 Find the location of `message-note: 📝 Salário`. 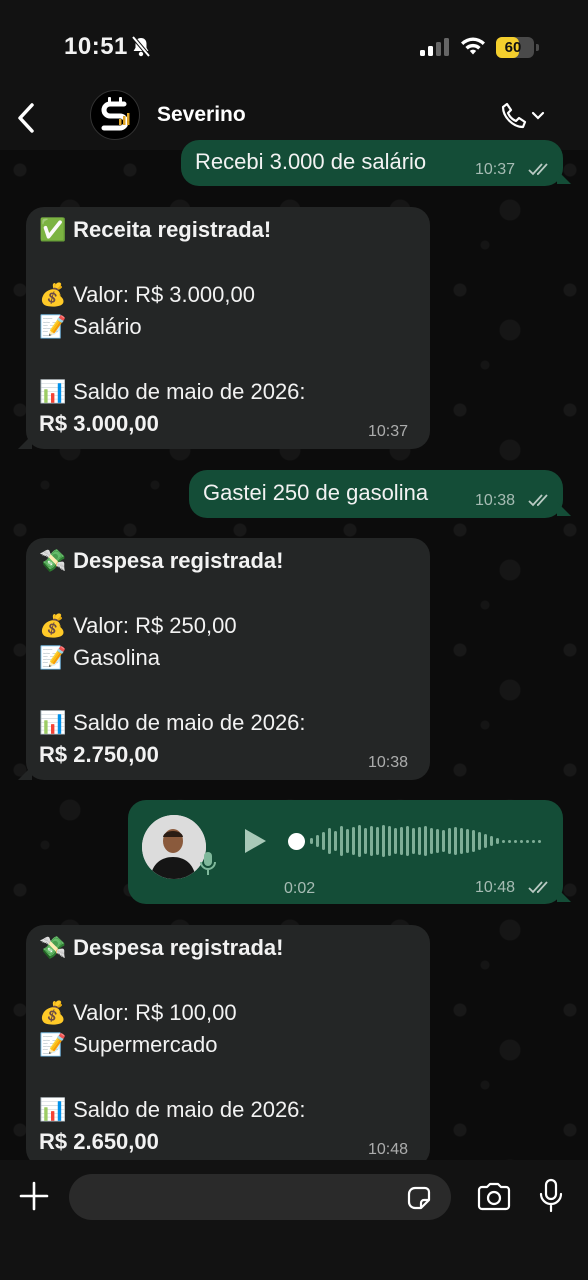

message-note: 📝 Salário is located at coordinates (90, 327).